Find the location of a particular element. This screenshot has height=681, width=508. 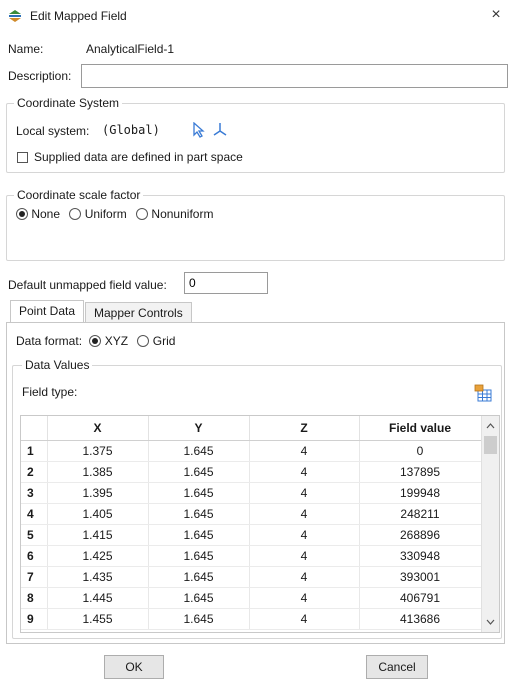

default-value-label: Default unmapped field value: is located at coordinates (87, 285).